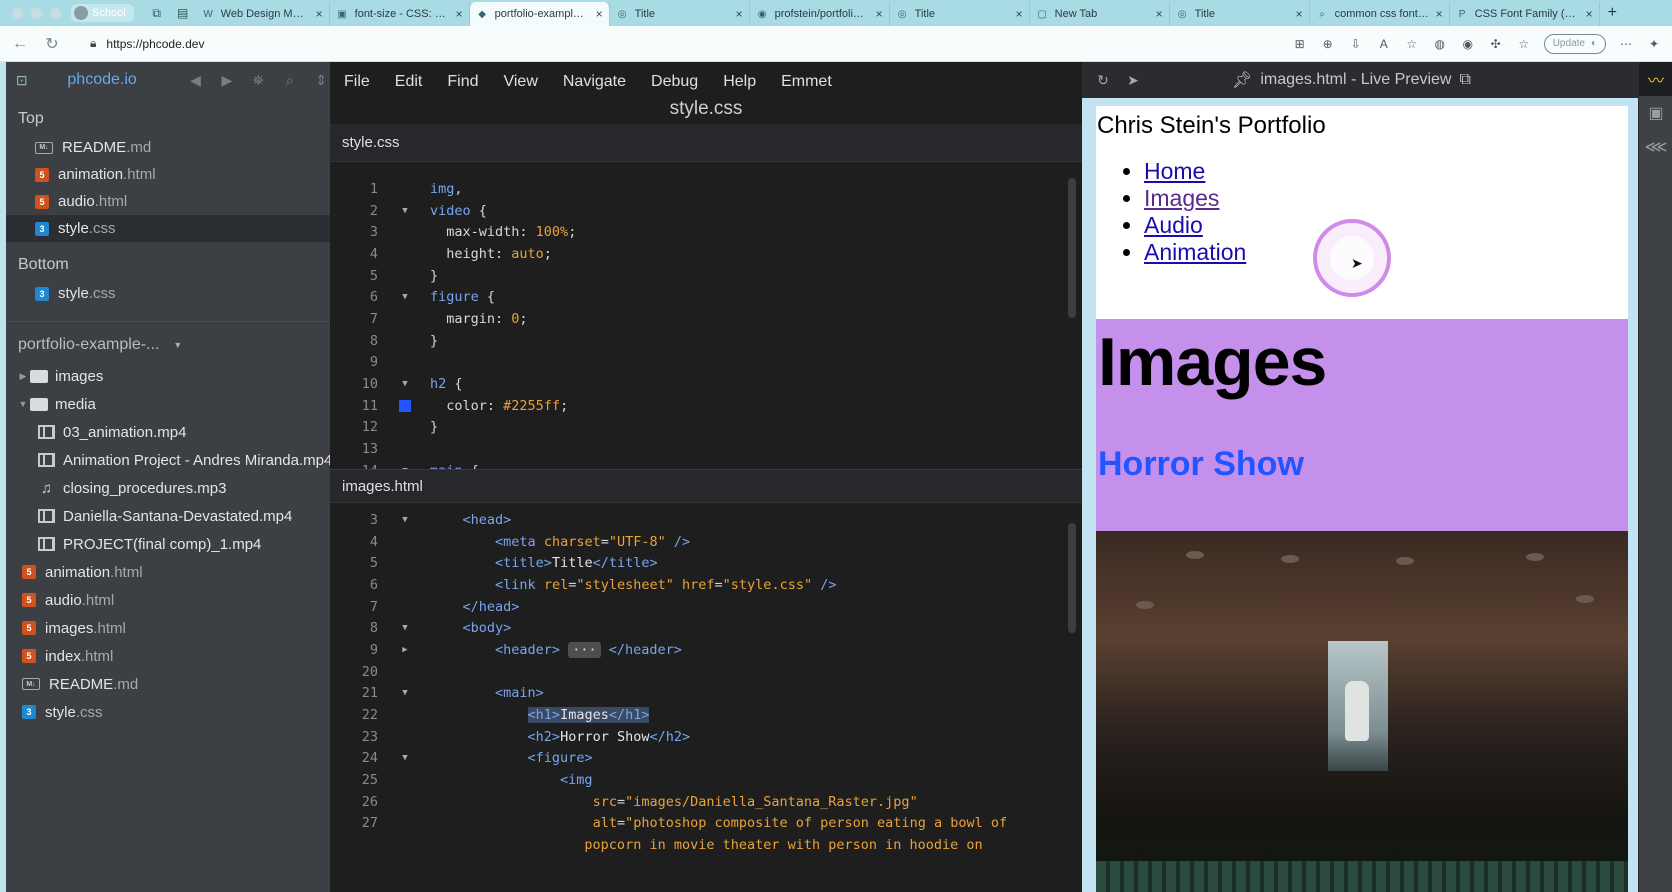  I want to click on maximize-window-icon, so click(55, 13).